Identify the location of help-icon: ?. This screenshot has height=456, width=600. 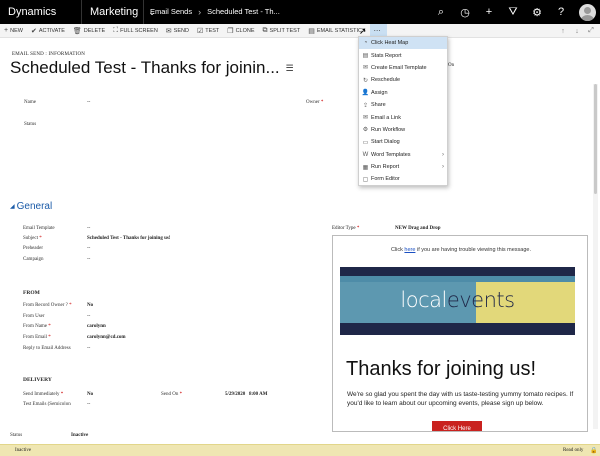
(561, 12).